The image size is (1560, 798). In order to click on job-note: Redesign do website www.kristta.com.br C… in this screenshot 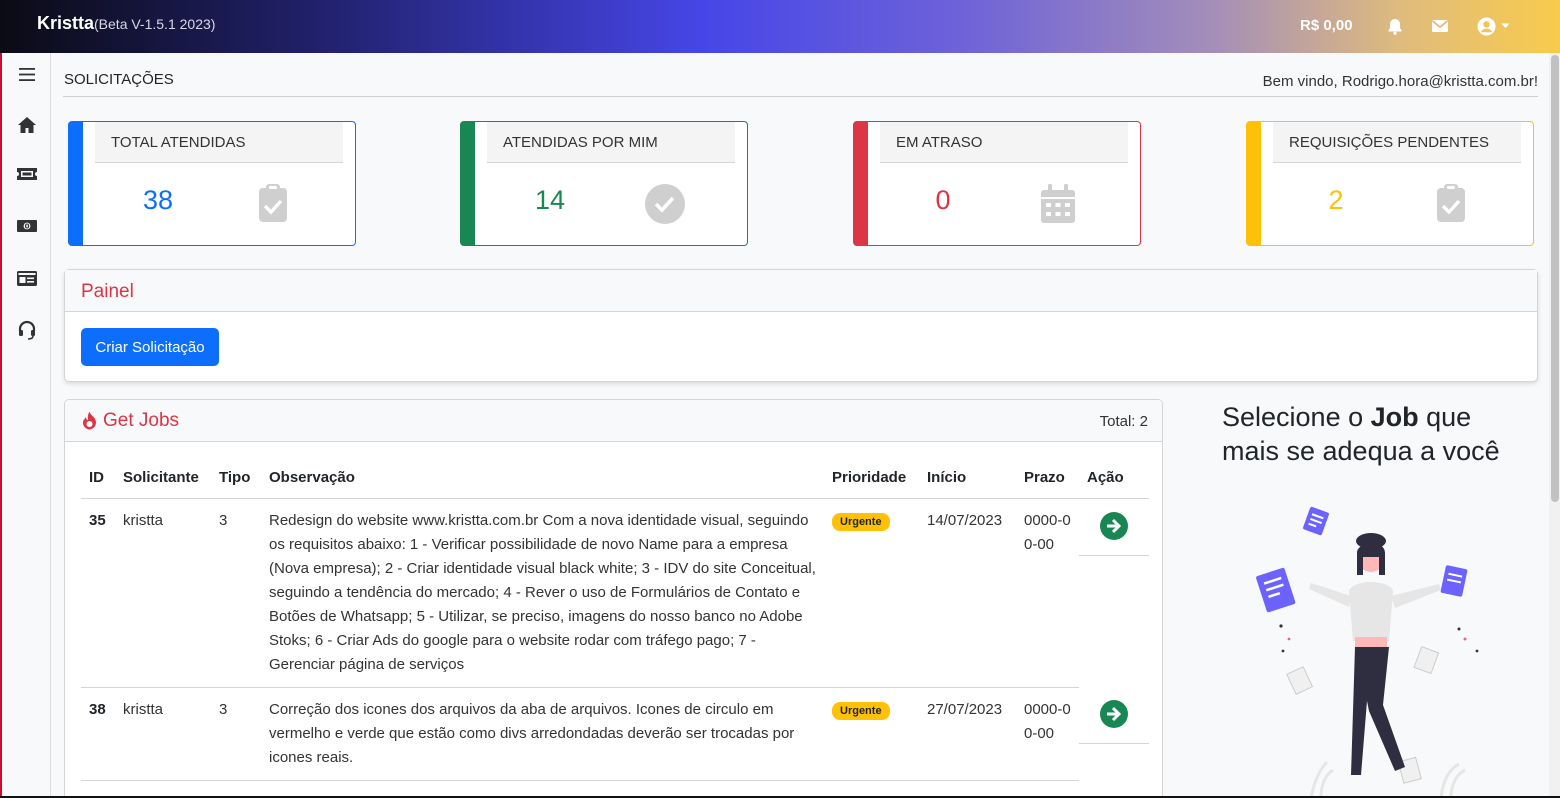, I will do `click(542, 593)`.